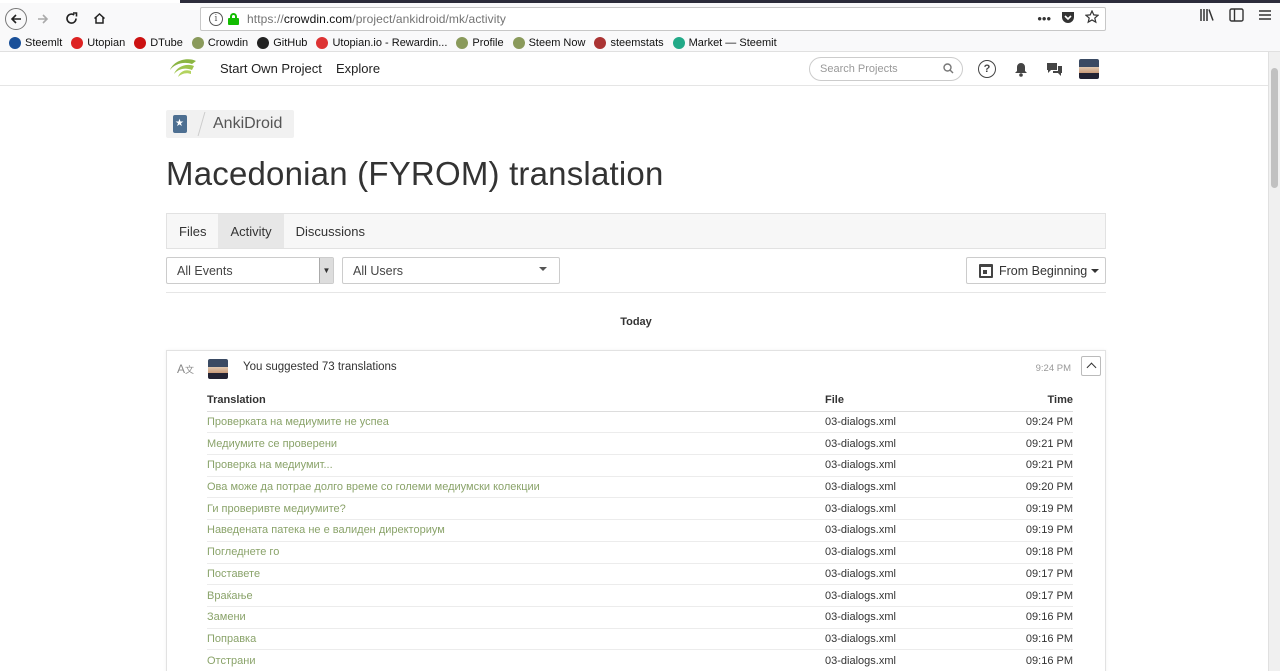  I want to click on bookmark-item: Profile, so click(480, 42).